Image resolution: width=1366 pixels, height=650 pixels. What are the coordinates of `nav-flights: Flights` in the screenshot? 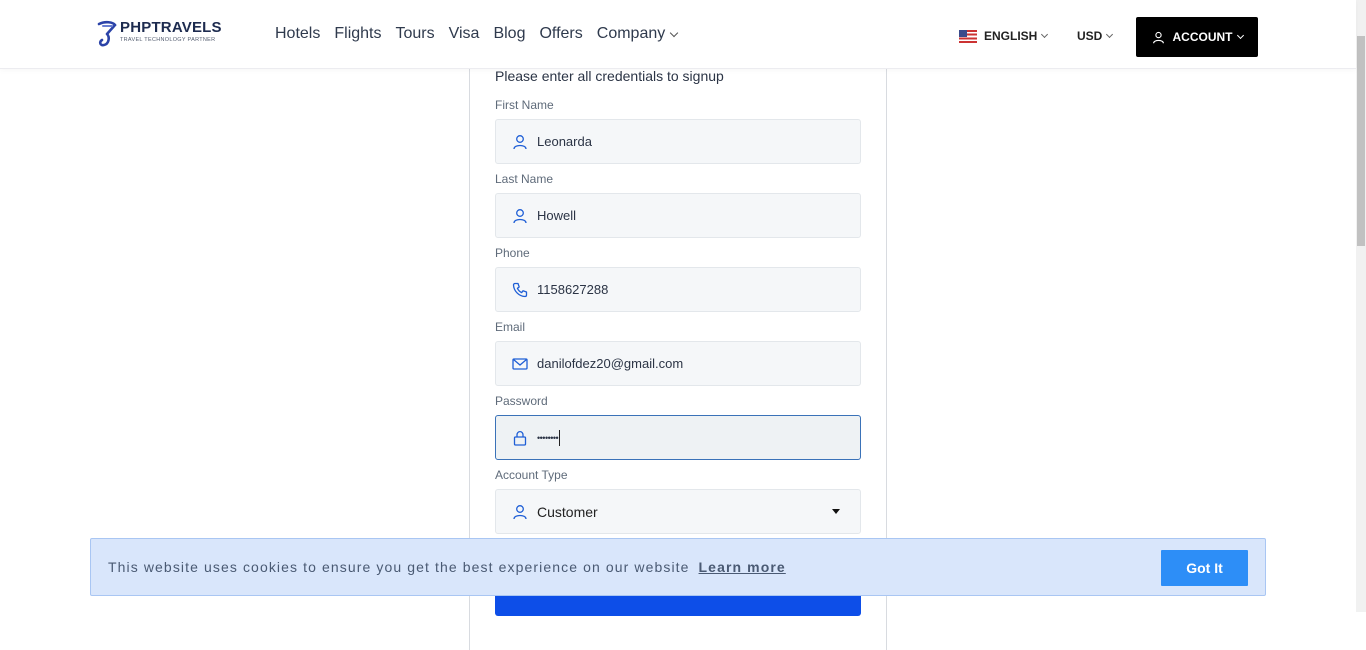 It's located at (357, 34).